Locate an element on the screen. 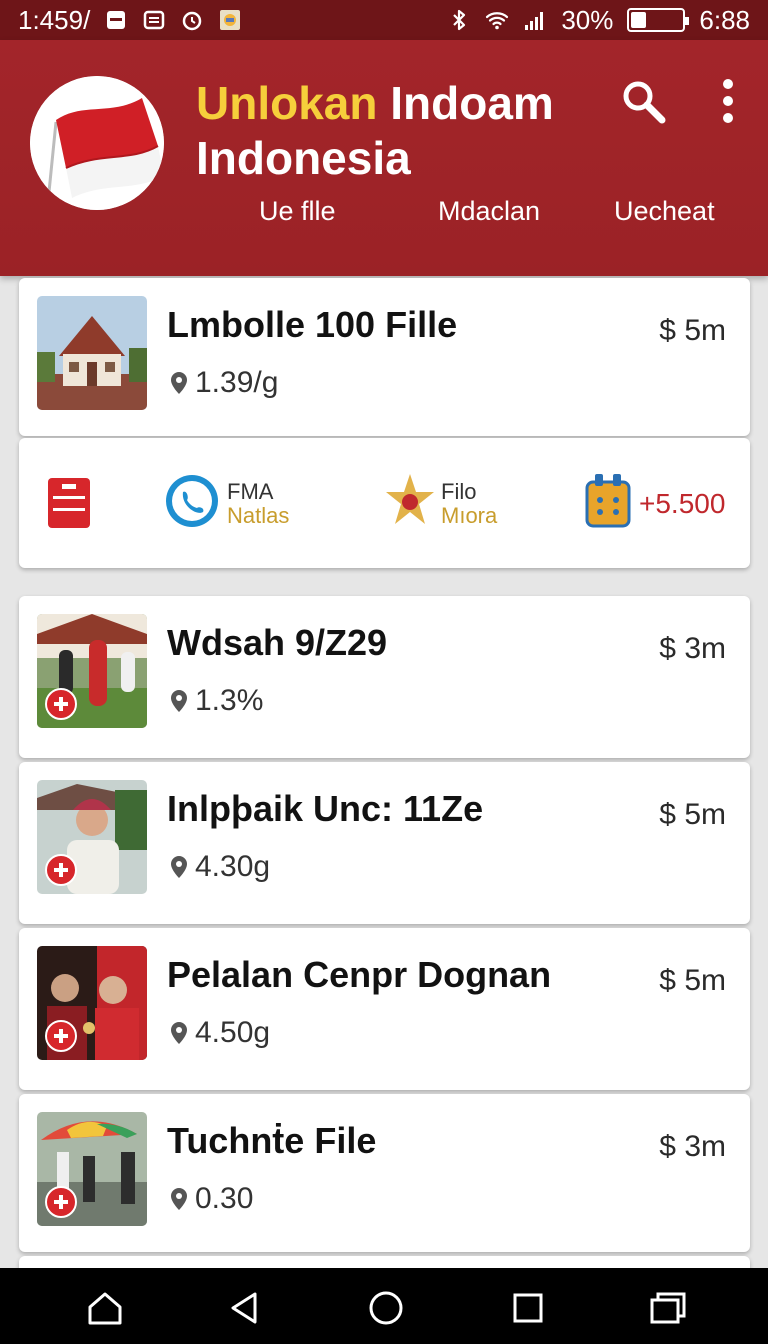 The height and width of the screenshot is (1344, 768). battery-percent: 30% is located at coordinates (587, 19).